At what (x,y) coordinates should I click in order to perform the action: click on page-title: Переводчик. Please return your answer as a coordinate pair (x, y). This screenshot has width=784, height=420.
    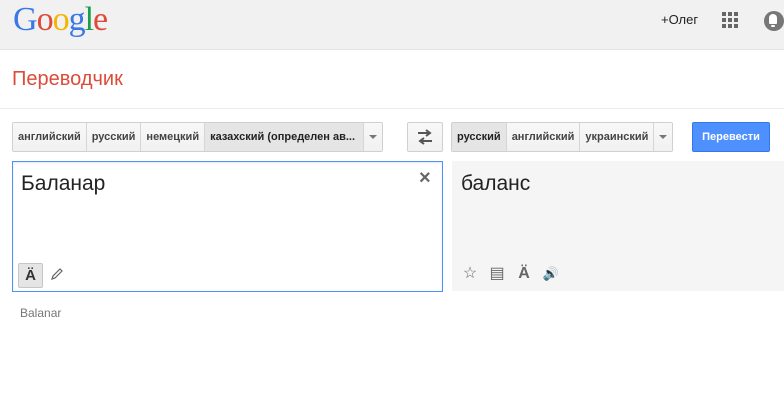
    Looking at the image, I should click on (67, 79).